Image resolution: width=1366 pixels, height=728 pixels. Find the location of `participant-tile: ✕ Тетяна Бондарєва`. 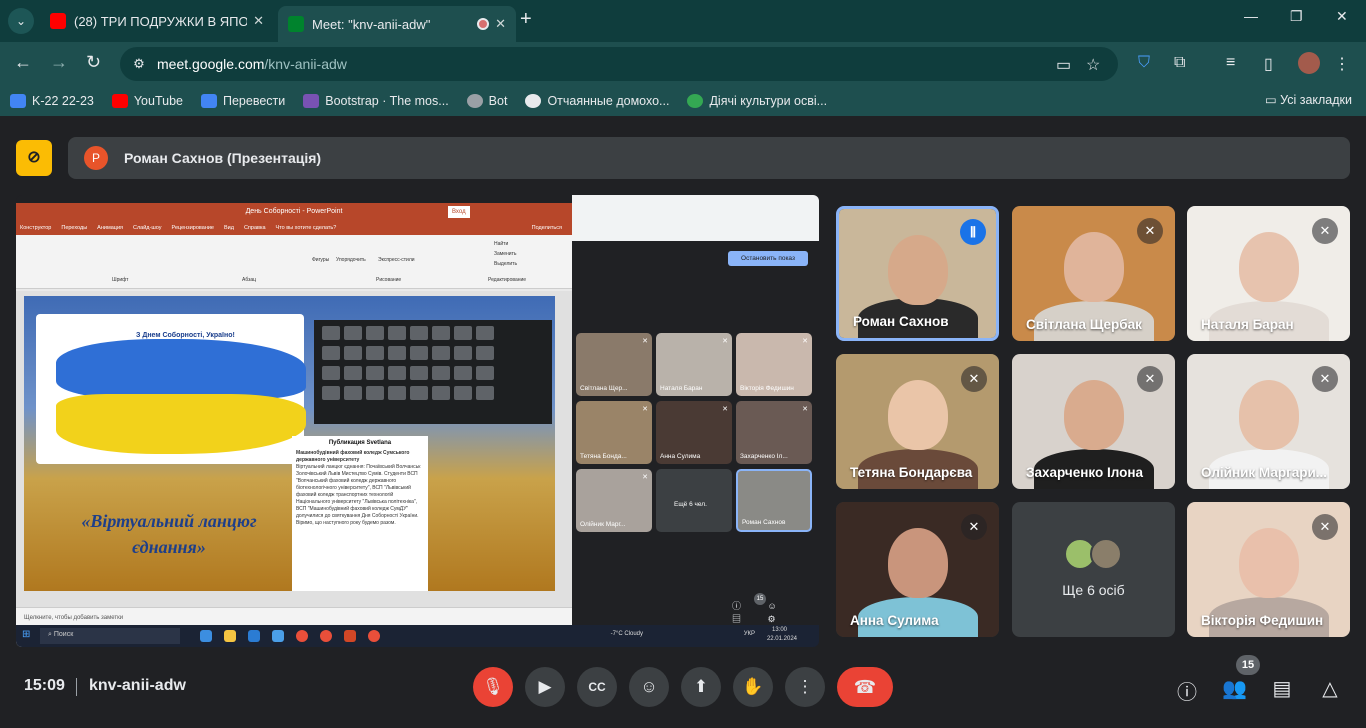

participant-tile: ✕ Тетяна Бондарєва is located at coordinates (917, 421).